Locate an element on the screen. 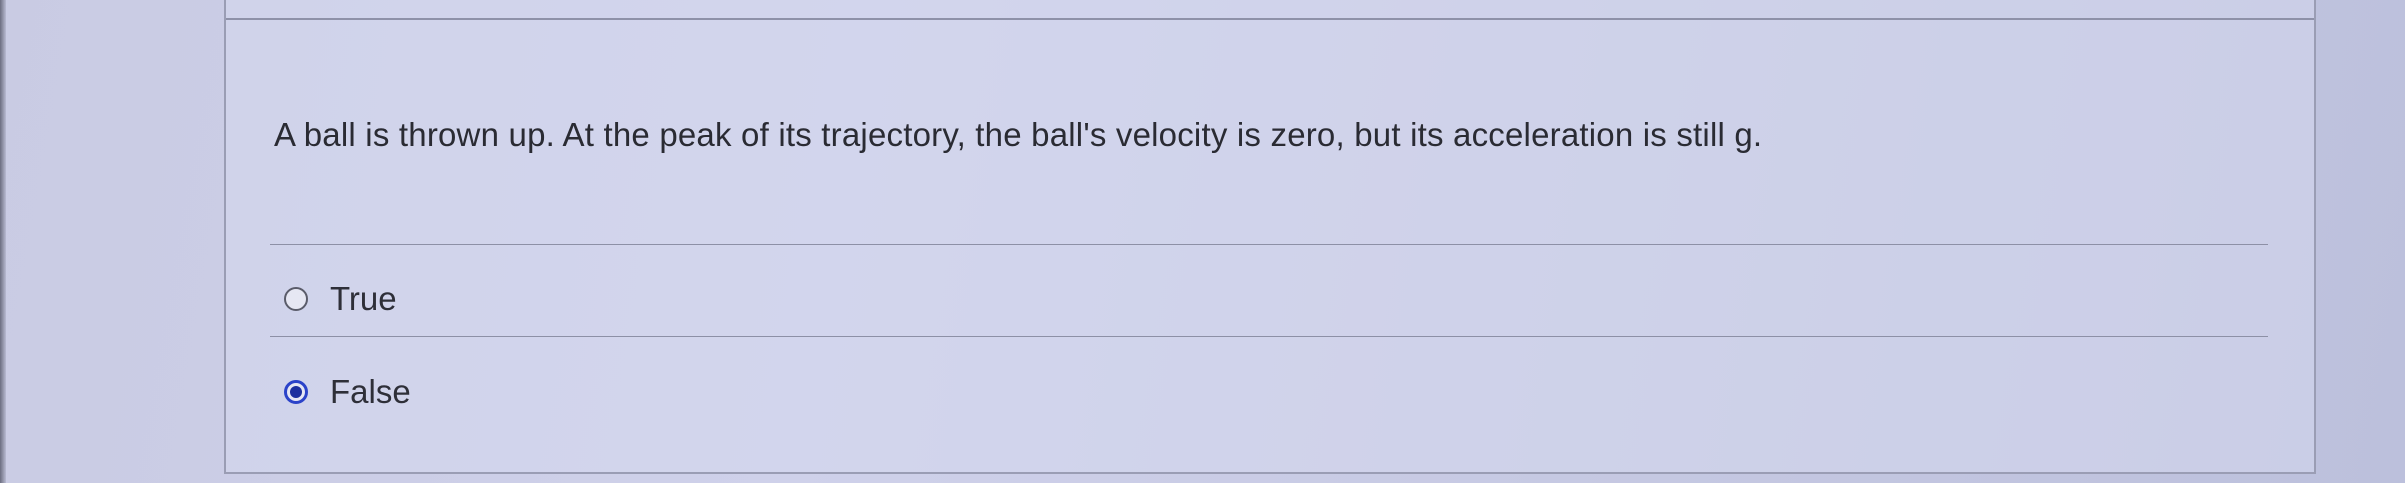 The width and height of the screenshot is (2405, 483). option-true: True is located at coordinates (340, 299).